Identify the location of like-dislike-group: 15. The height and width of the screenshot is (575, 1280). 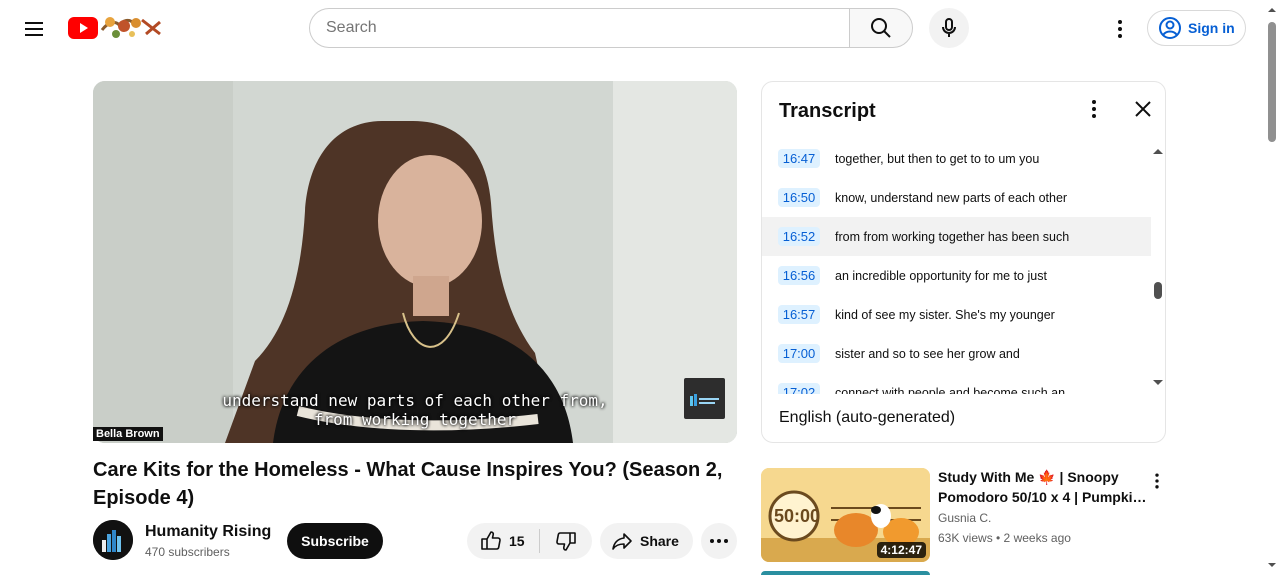
(529, 541).